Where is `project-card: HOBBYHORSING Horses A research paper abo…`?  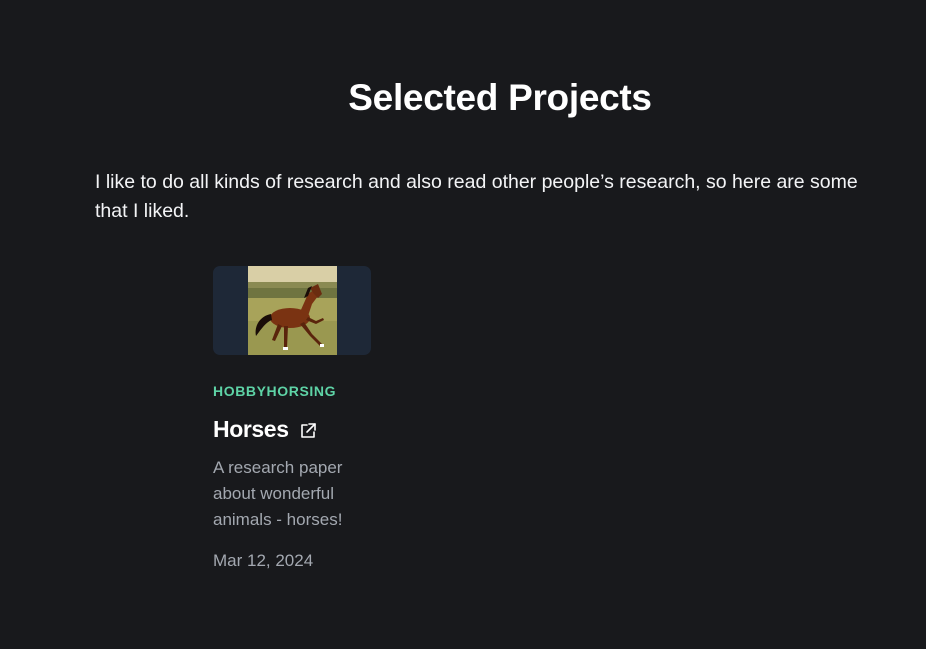
project-card: HOBBYHORSING Horses A research paper abo… is located at coordinates (292, 419).